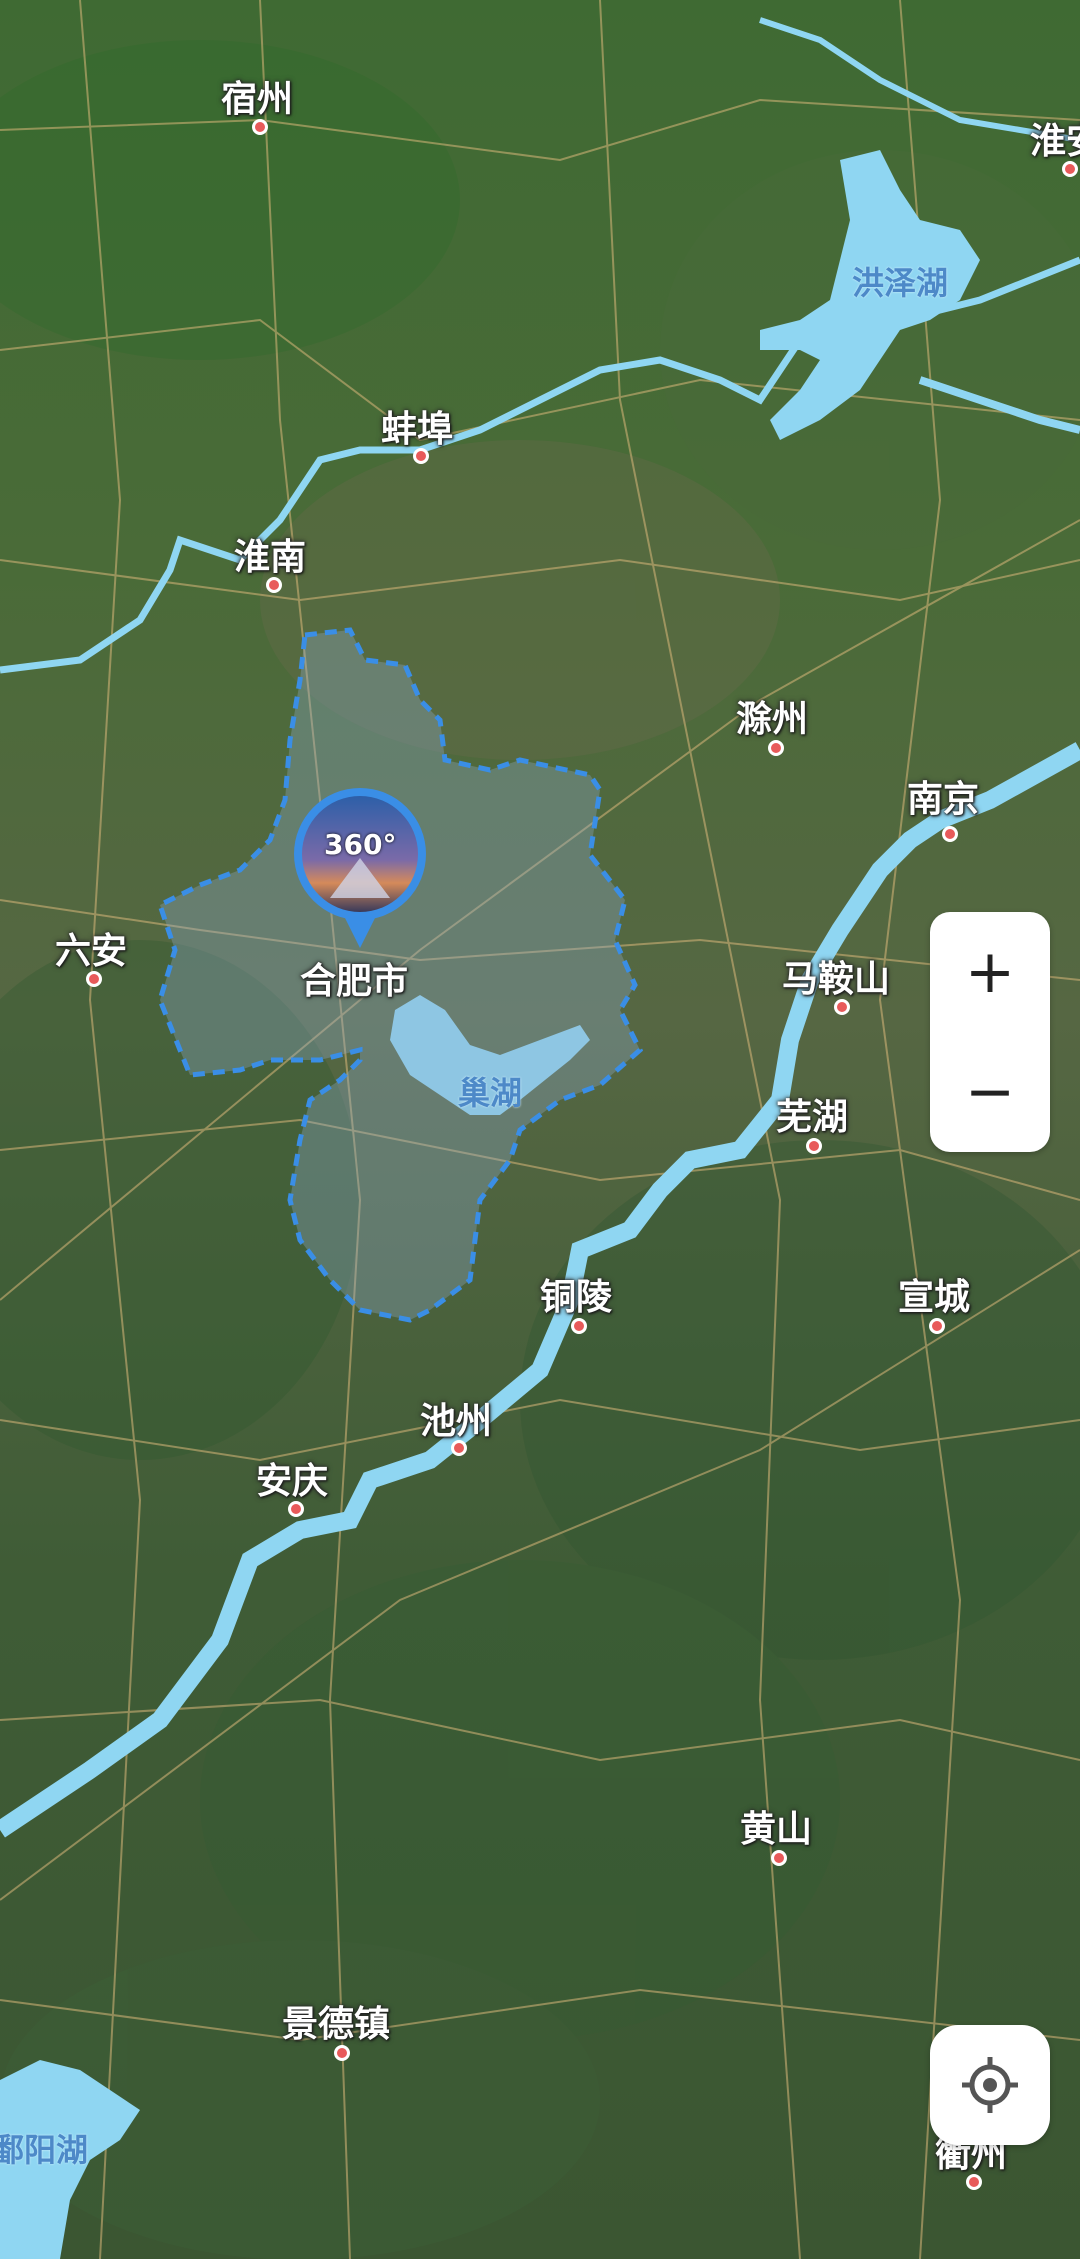 This screenshot has height=2259, width=1080. What do you see at coordinates (44, 2150) in the screenshot?
I see `lake-label-poyang: 鄱阳湖` at bounding box center [44, 2150].